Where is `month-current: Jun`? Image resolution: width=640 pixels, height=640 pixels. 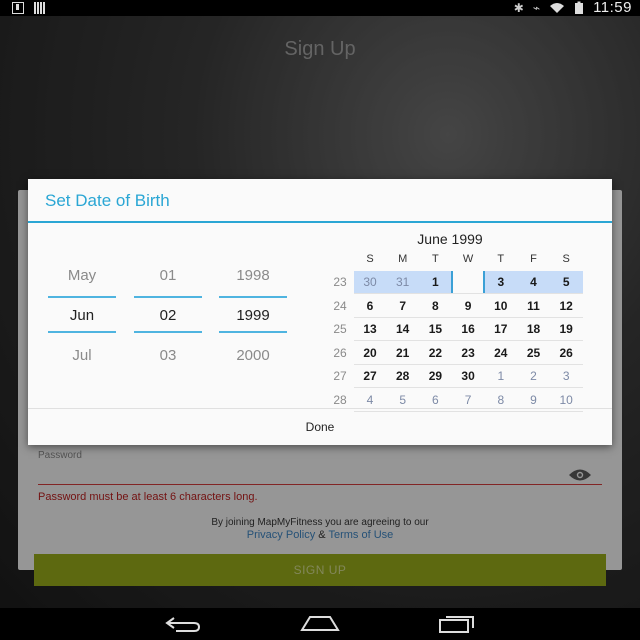
month-current: Jun is located at coordinates (82, 315).